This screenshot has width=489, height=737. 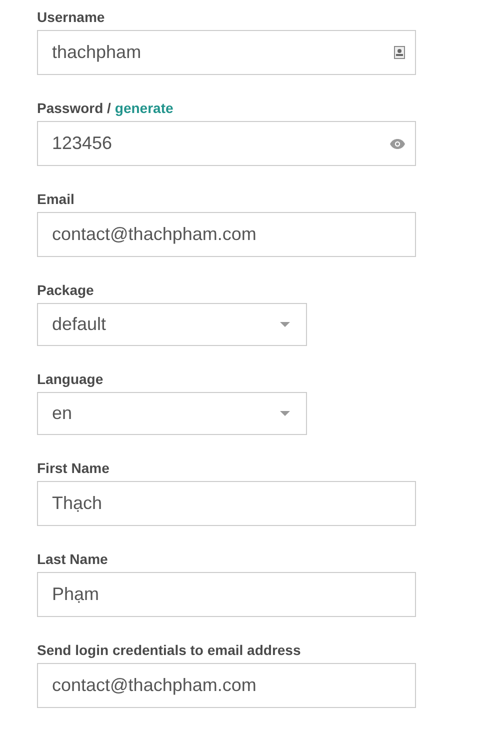 What do you see at coordinates (226, 594) in the screenshot?
I see `input-field: Phạm` at bounding box center [226, 594].